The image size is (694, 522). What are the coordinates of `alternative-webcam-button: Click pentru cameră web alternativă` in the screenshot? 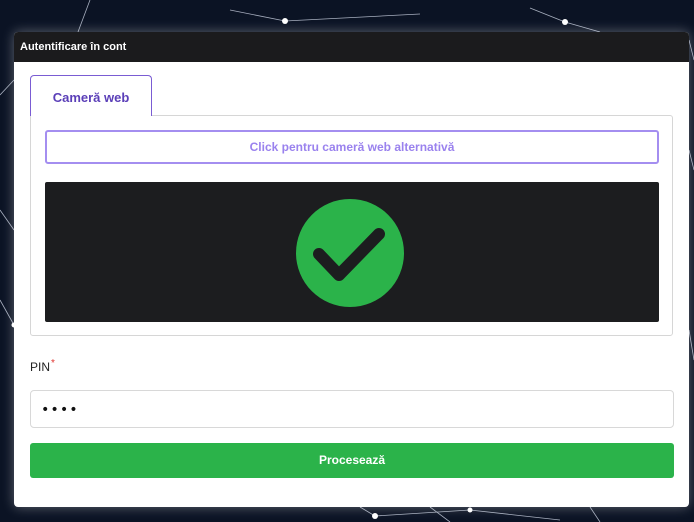 It's located at (352, 147).